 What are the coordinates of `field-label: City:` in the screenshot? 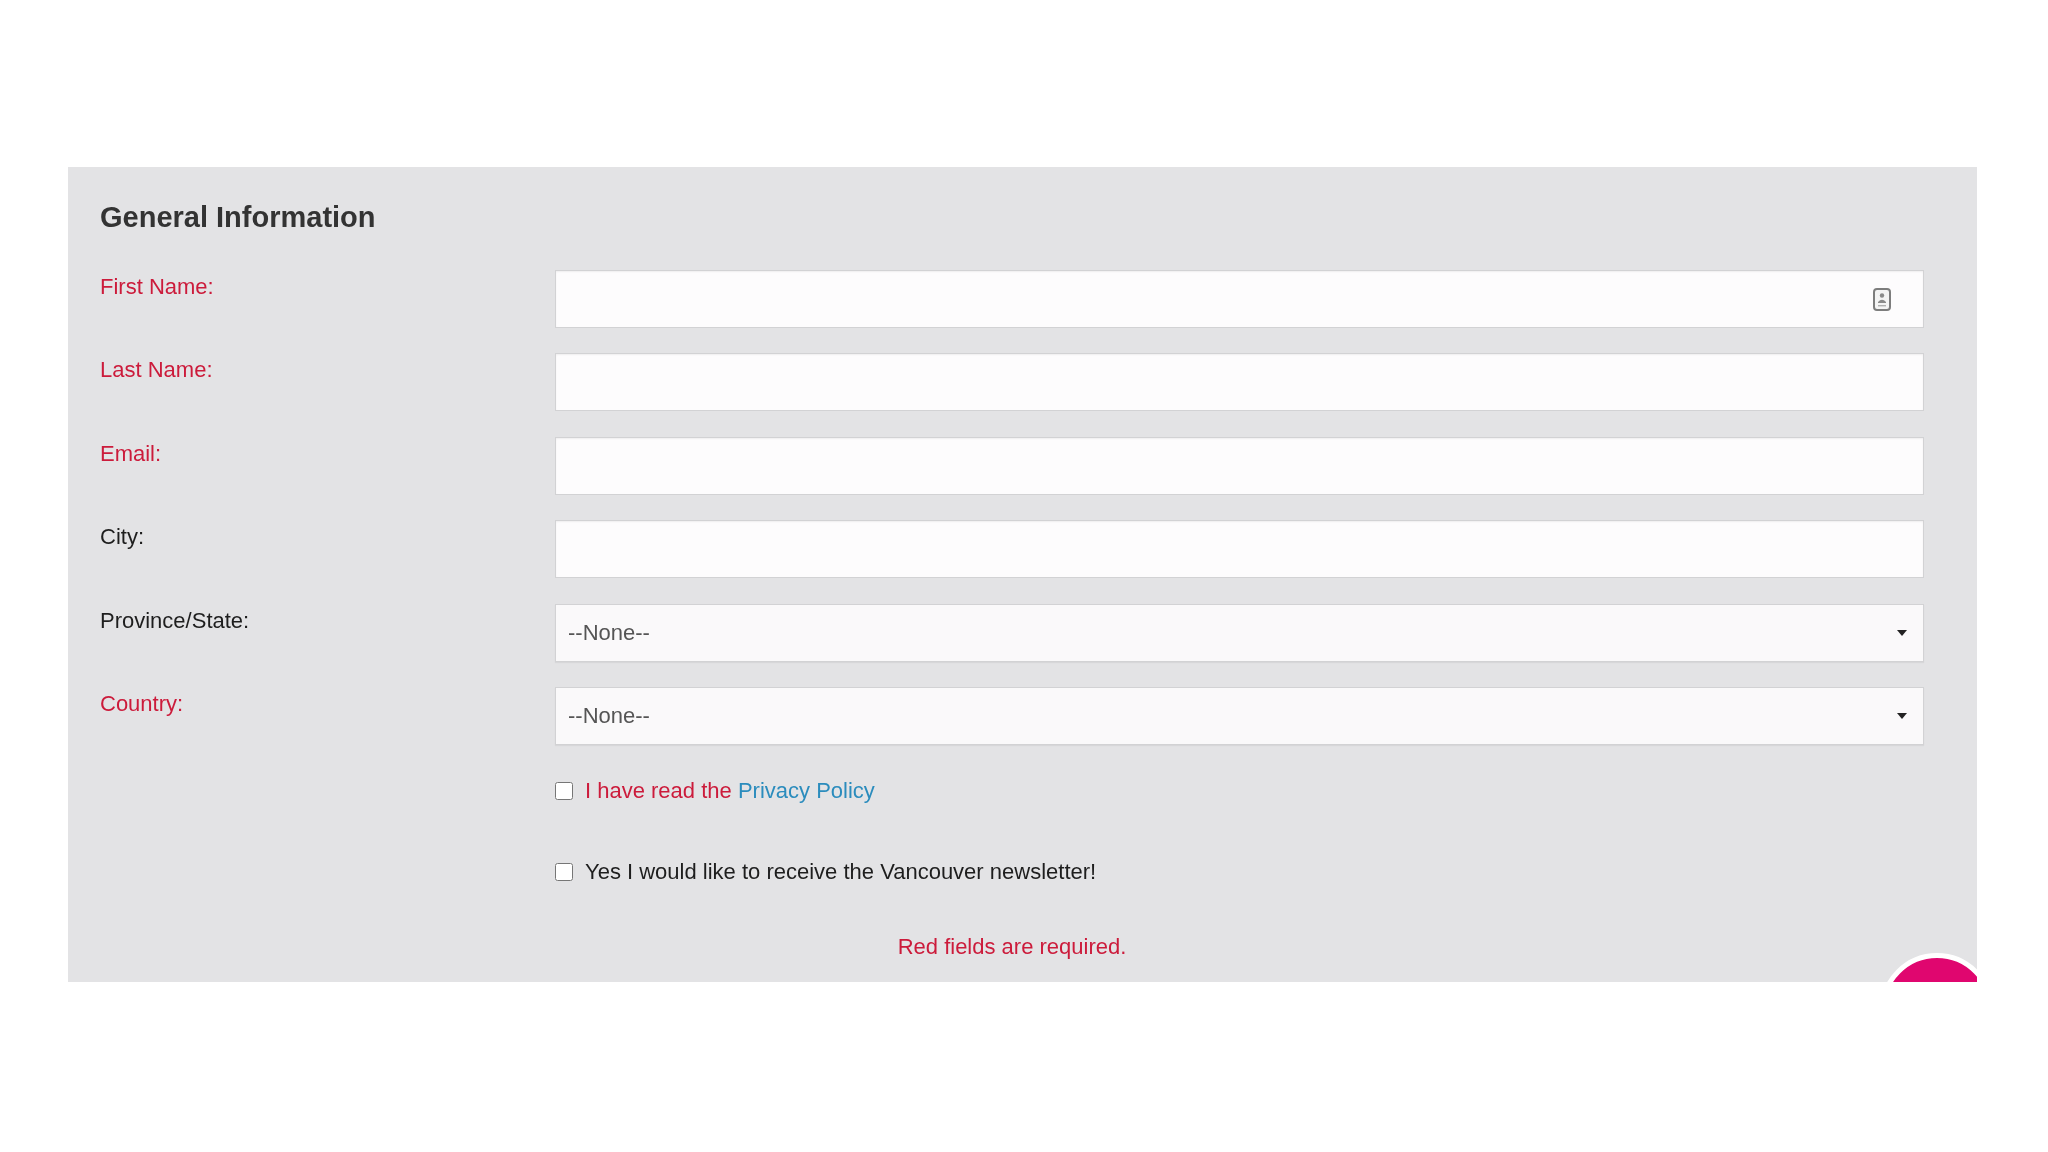 It's located at (122, 537).